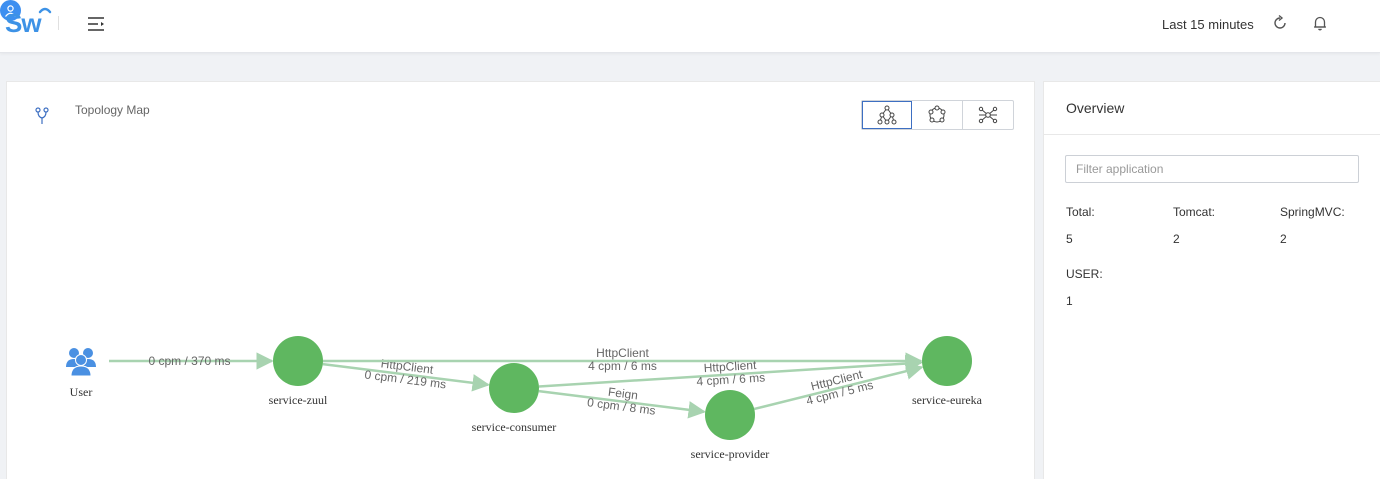 Image resolution: width=1380 pixels, height=479 pixels. What do you see at coordinates (298, 400) in the screenshot?
I see `node-label: service-zuul` at bounding box center [298, 400].